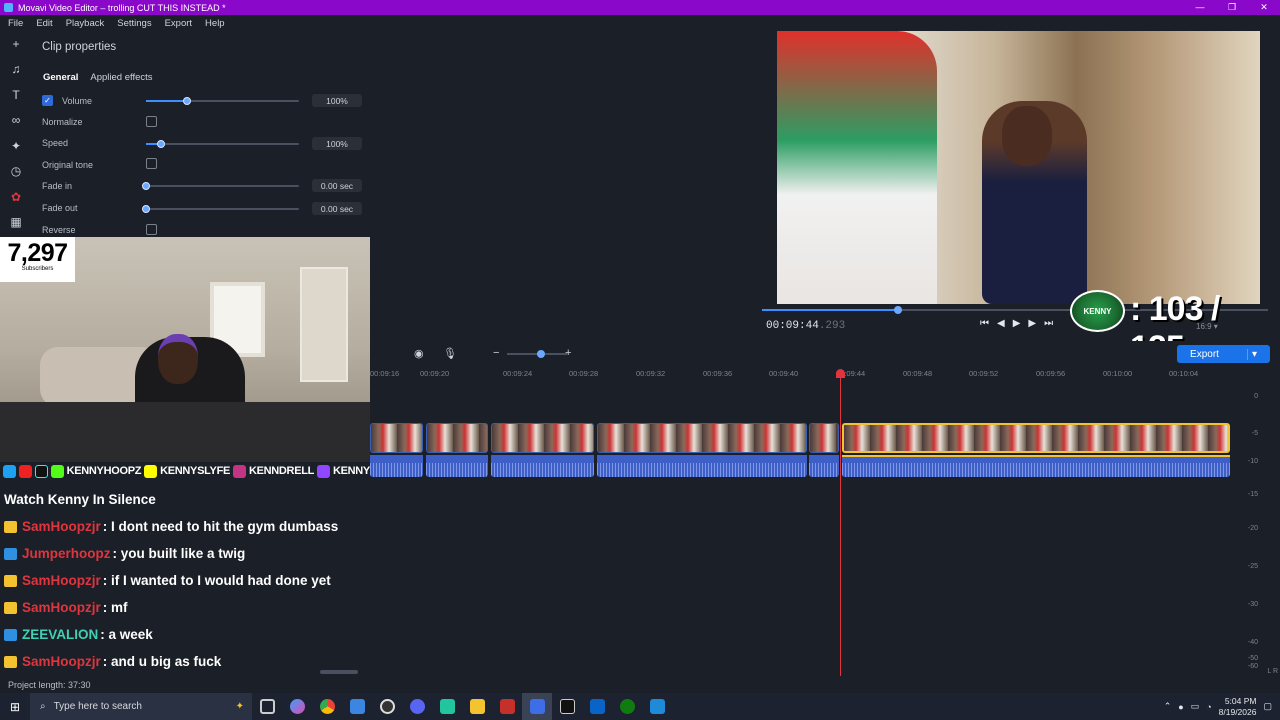 This screenshot has height=720, width=1280. I want to click on plus-icon: +, so click(16, 44).